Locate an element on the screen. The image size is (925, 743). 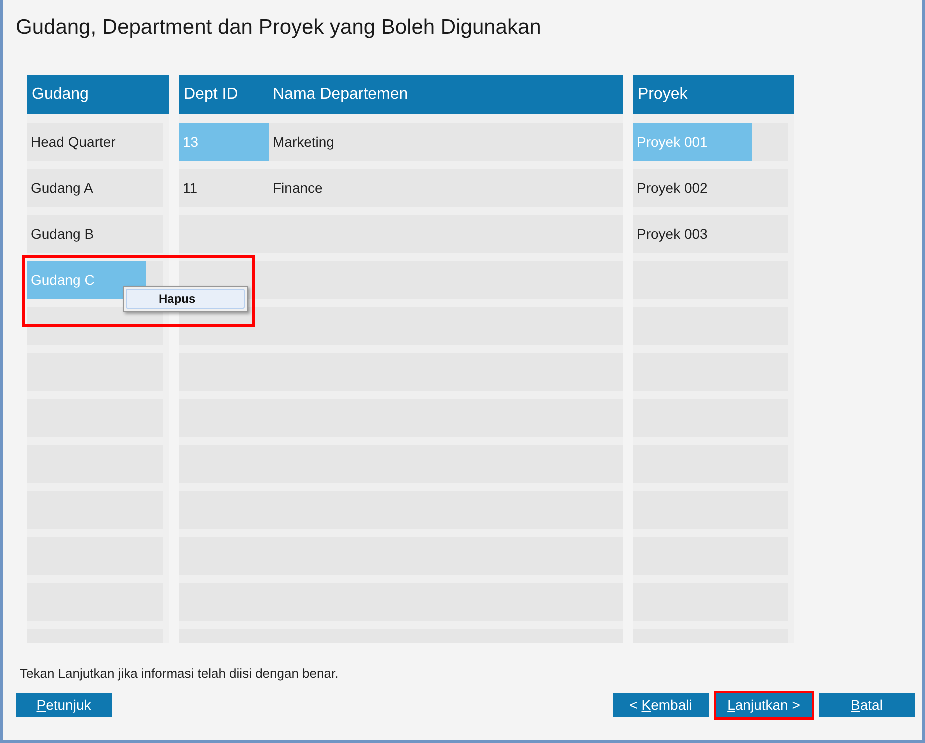
dialog-button: < Kembali is located at coordinates (661, 705).